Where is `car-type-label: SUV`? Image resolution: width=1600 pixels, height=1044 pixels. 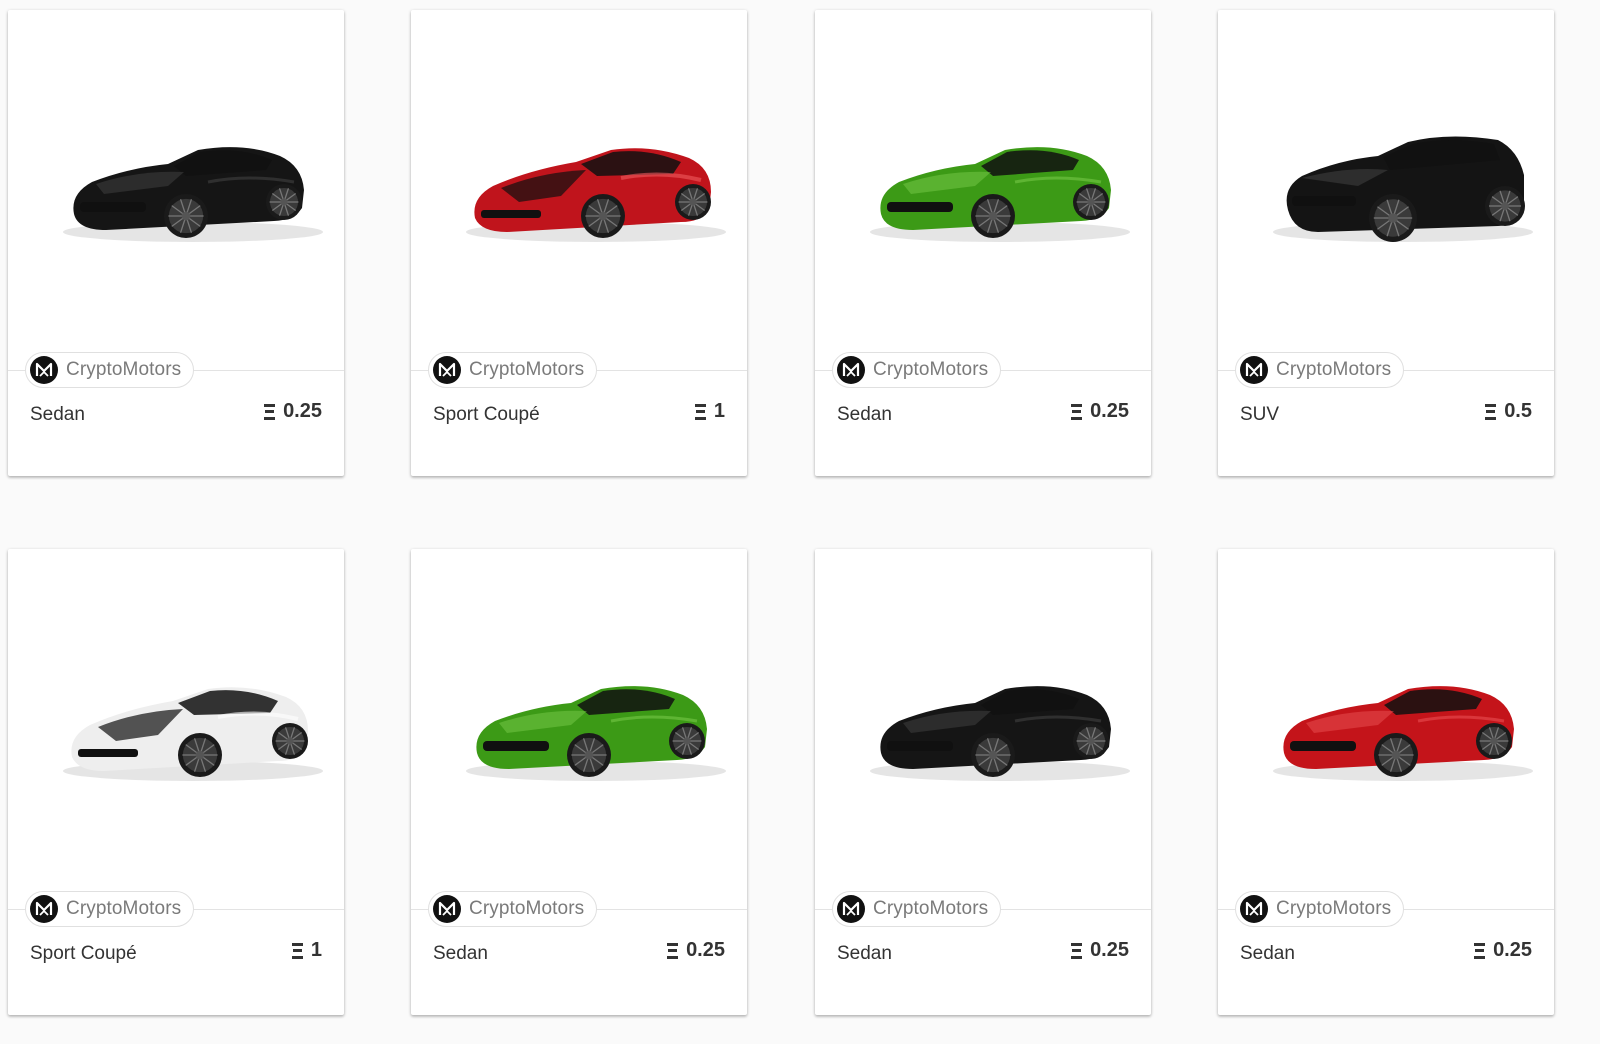 car-type-label: SUV is located at coordinates (1260, 414).